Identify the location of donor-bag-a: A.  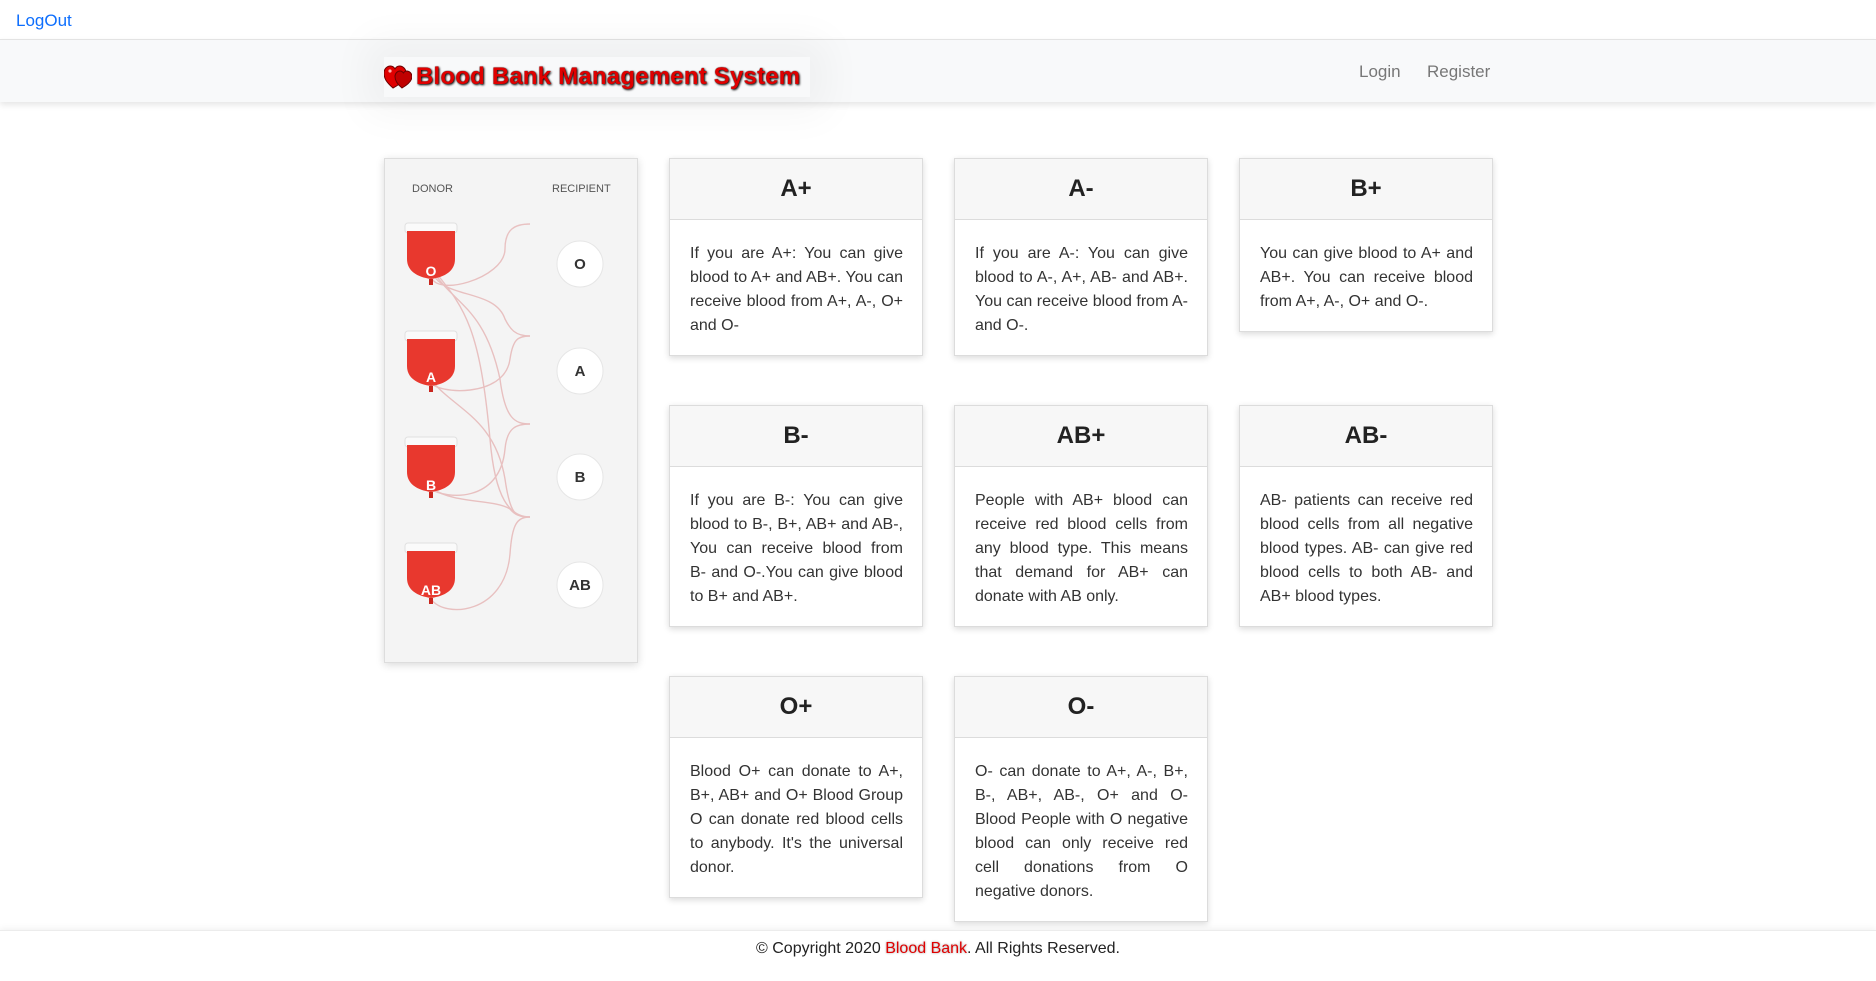
(431, 361).